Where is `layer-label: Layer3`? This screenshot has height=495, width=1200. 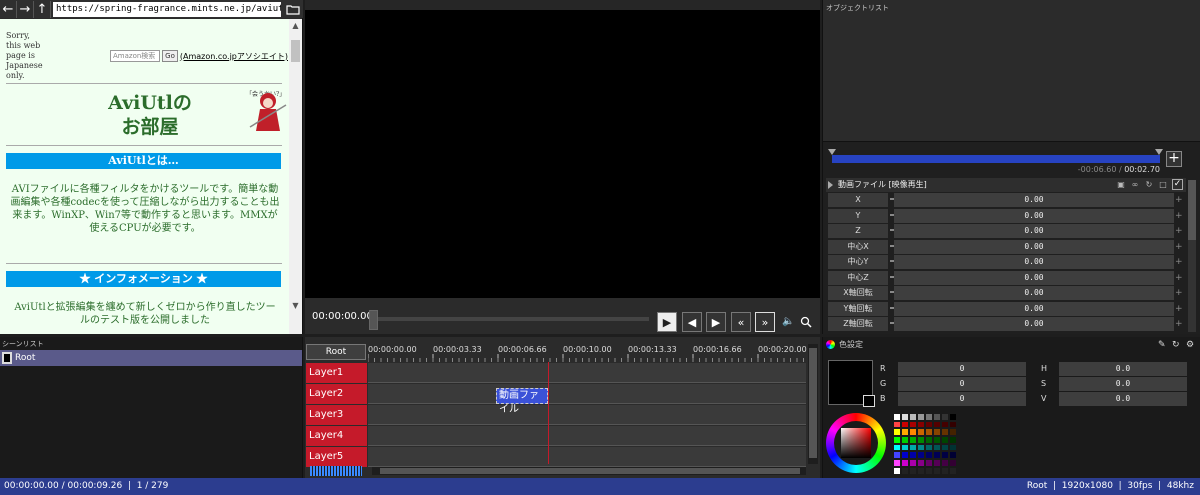 layer-label: Layer3 is located at coordinates (336, 415).